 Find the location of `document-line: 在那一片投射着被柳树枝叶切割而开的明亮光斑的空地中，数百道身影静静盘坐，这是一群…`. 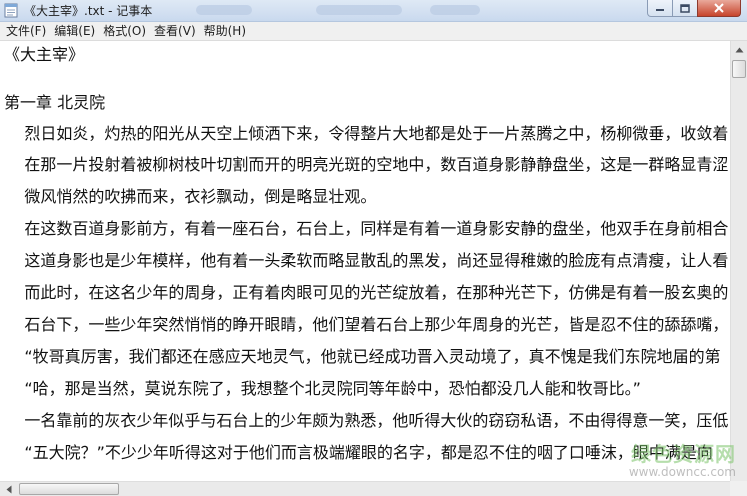

document-line: 在那一片投射着被柳树枝叶切割而开的明亮光斑的空地中，数百道身影静静盘坐，这是一群… is located at coordinates (366, 164).